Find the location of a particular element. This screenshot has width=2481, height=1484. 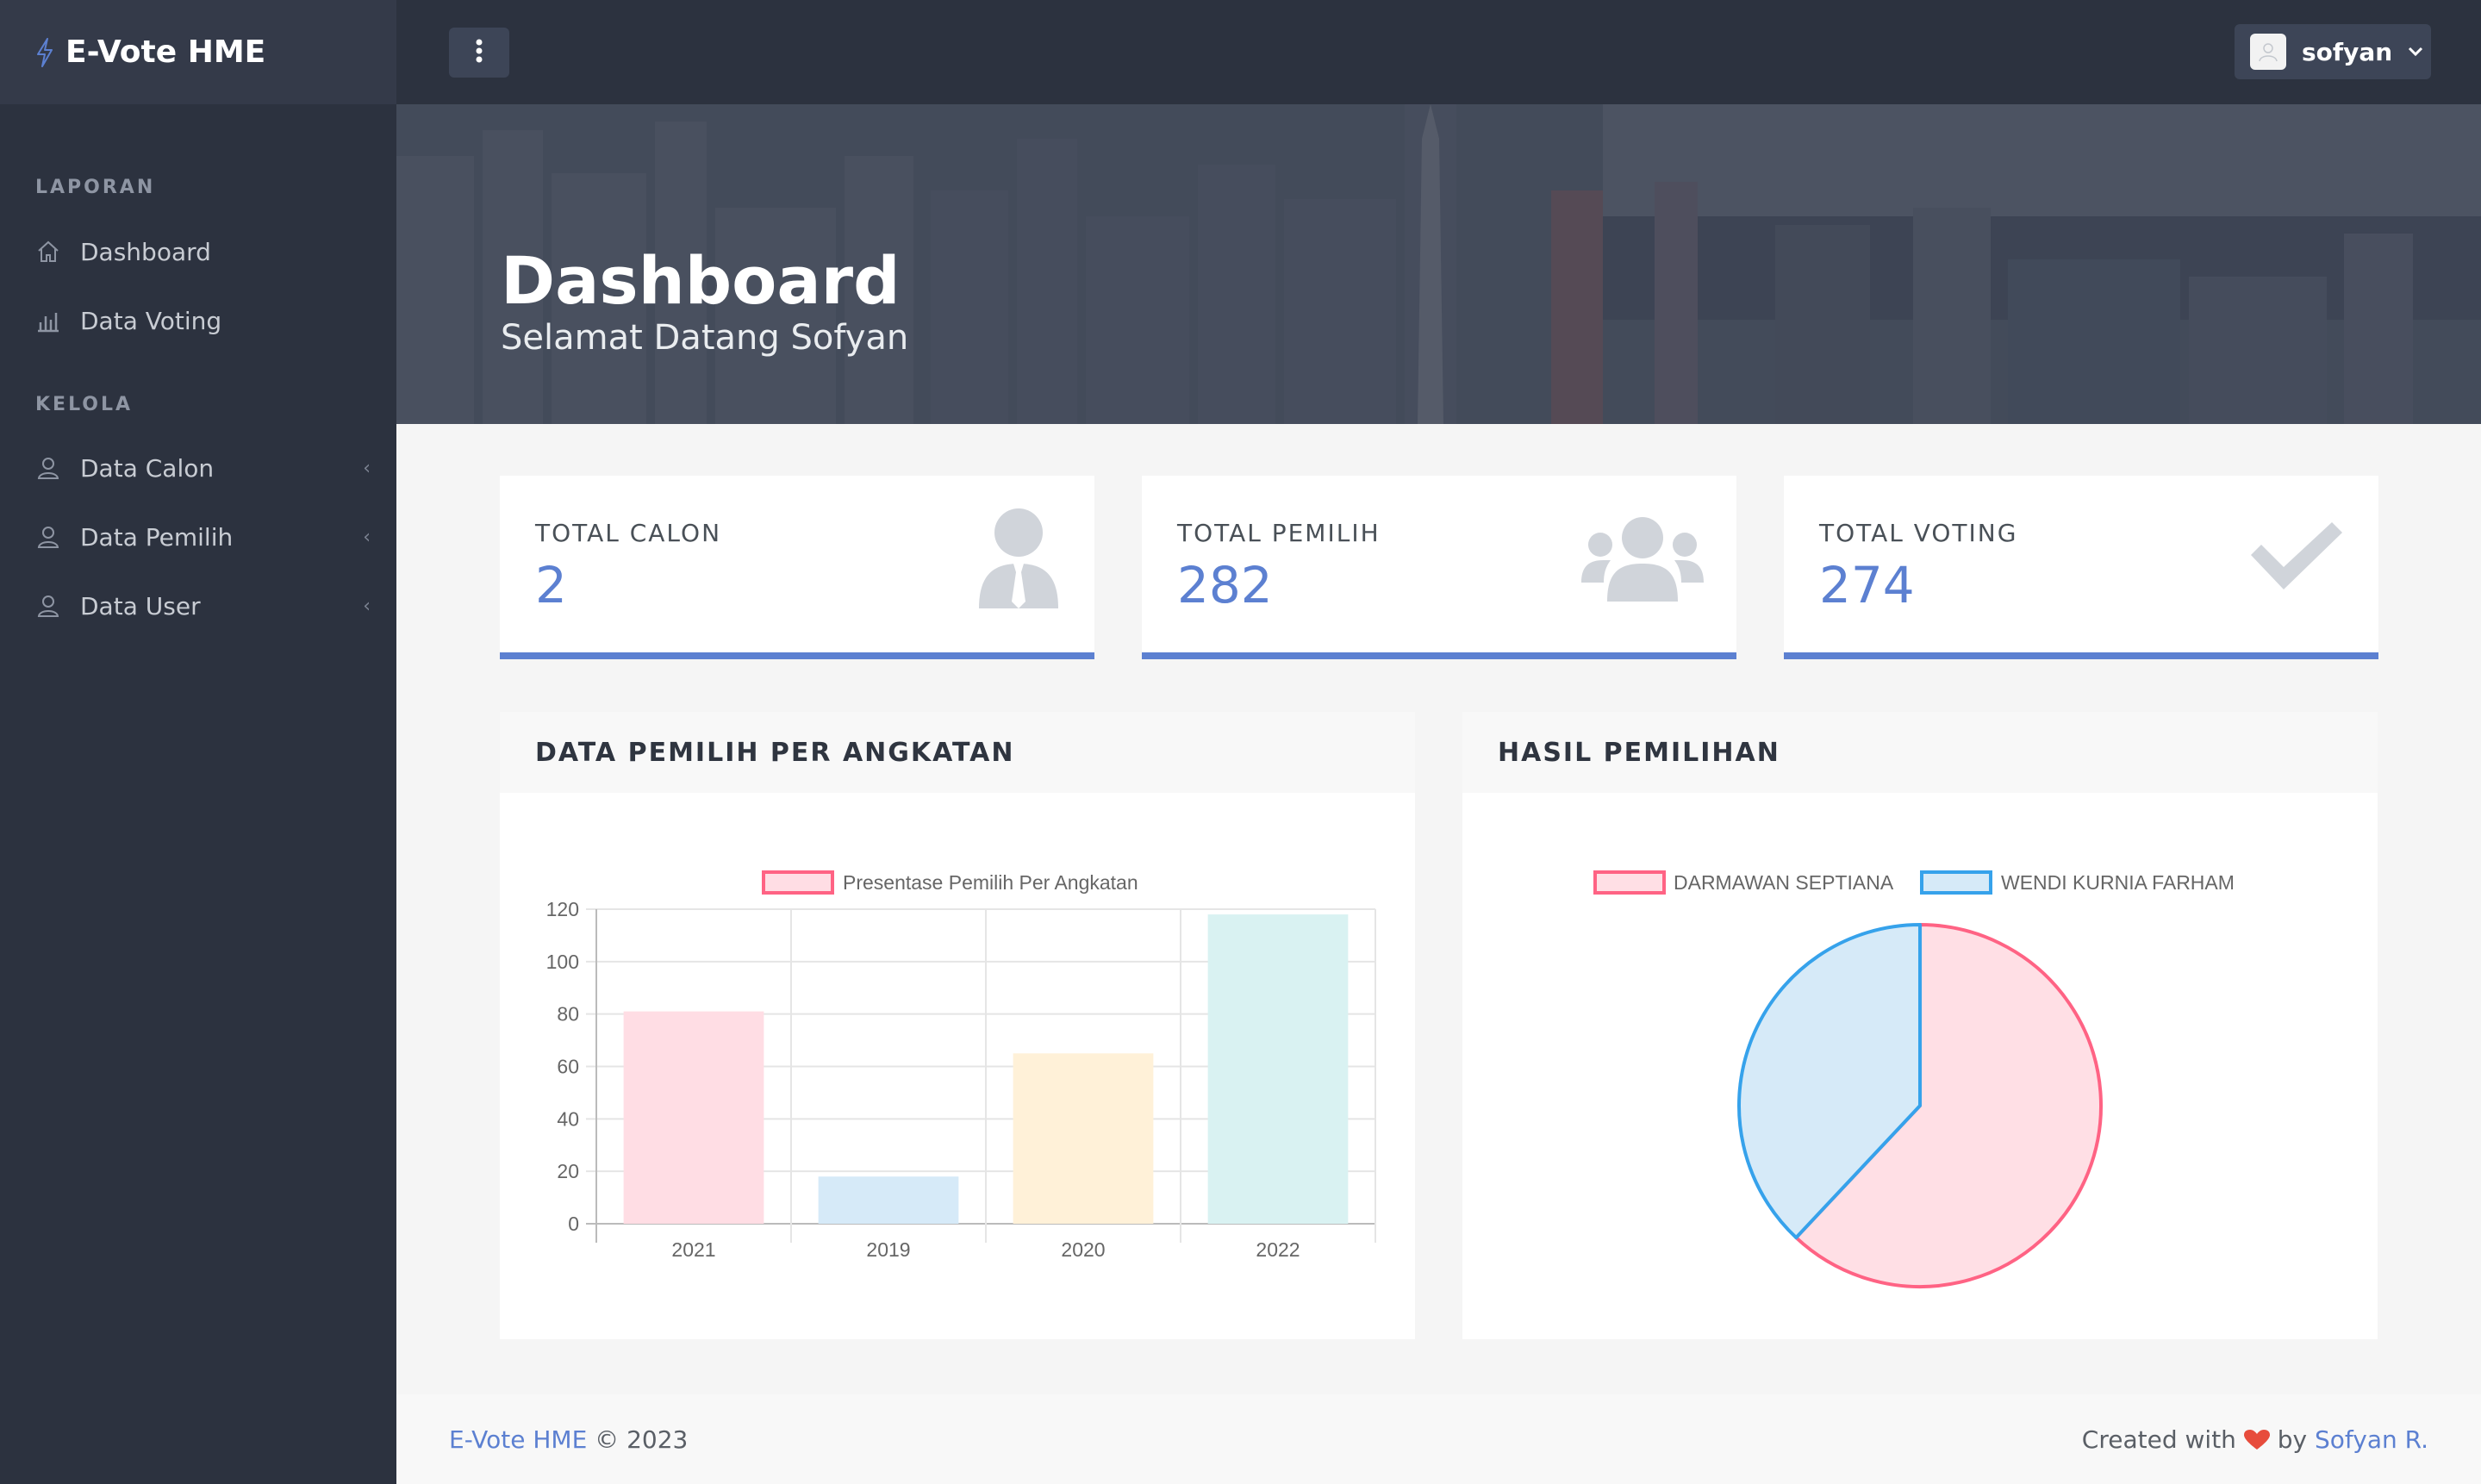

user-dropdown-button: sofyan is located at coordinates (2333, 52).